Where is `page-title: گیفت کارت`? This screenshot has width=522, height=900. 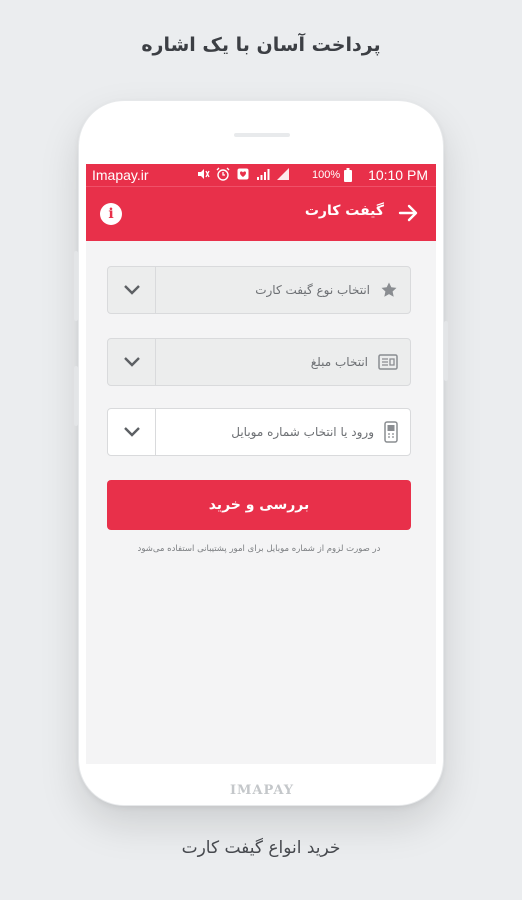
page-title: گیفت کارت is located at coordinates (344, 211).